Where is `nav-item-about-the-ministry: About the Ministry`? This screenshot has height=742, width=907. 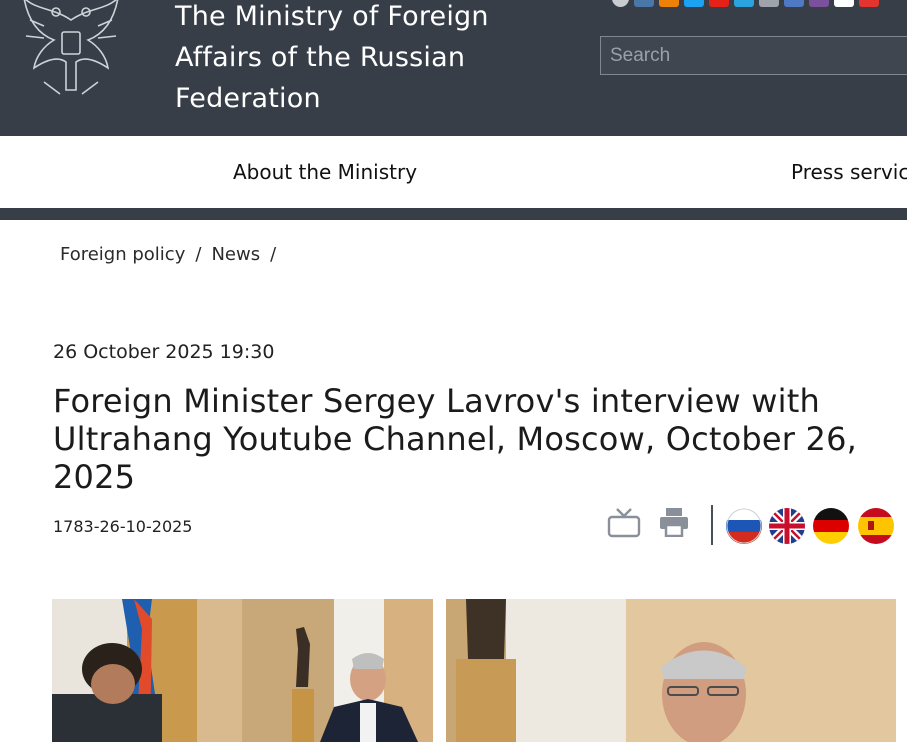 nav-item-about-the-ministry: About the Ministry is located at coordinates (325, 172).